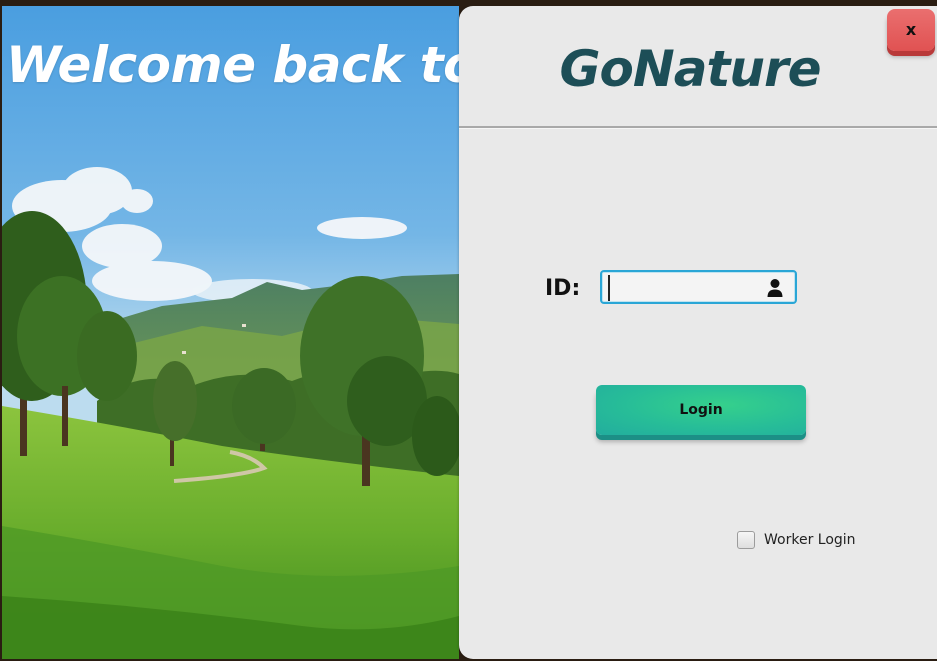 This screenshot has height=661, width=937. What do you see at coordinates (701, 410) in the screenshot?
I see `login-button: Login` at bounding box center [701, 410].